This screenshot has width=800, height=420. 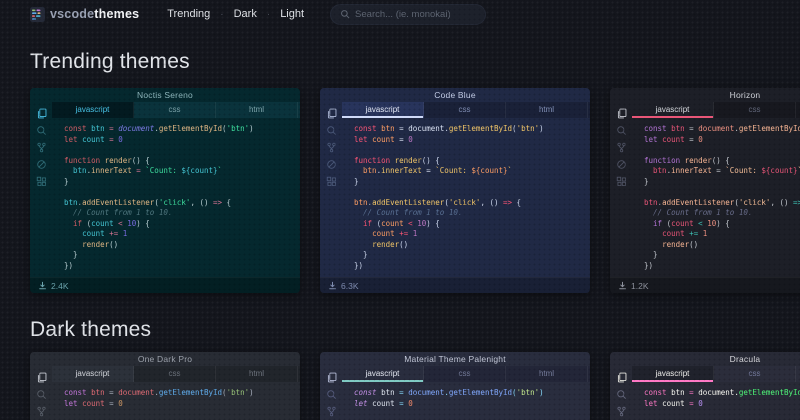 What do you see at coordinates (640, 285) in the screenshot?
I see `download-count: 1.2K` at bounding box center [640, 285].